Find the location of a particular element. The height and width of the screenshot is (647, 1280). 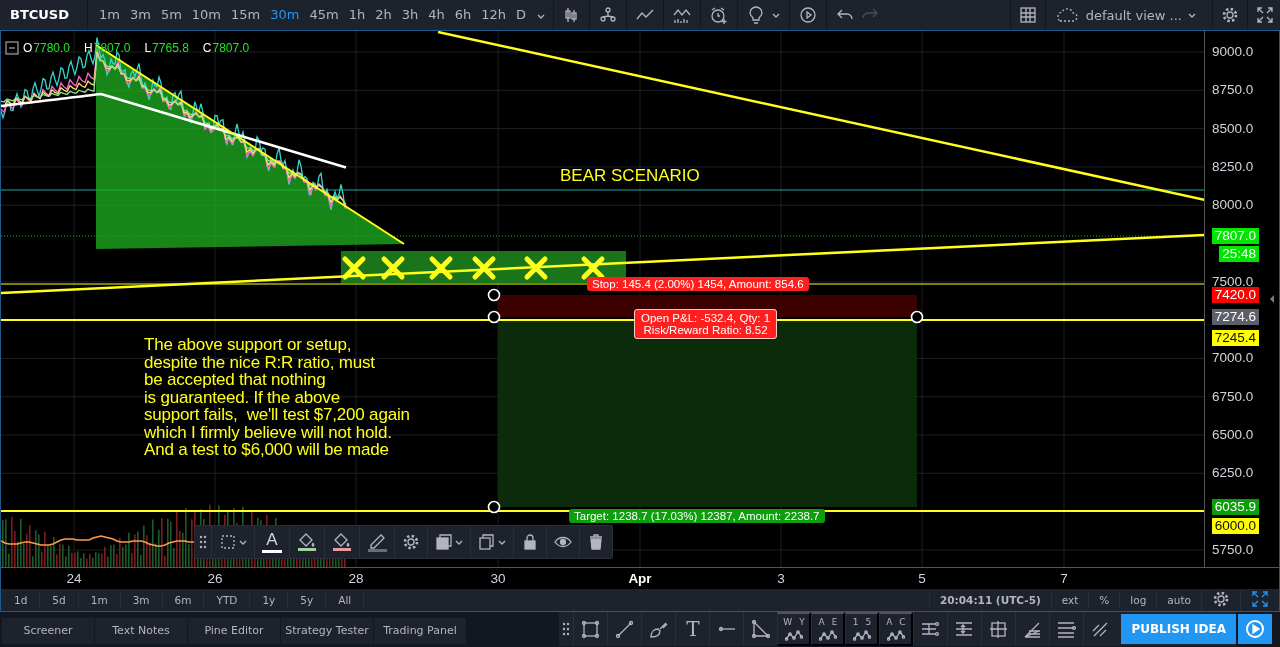

replay-icon is located at coordinates (808, 15).